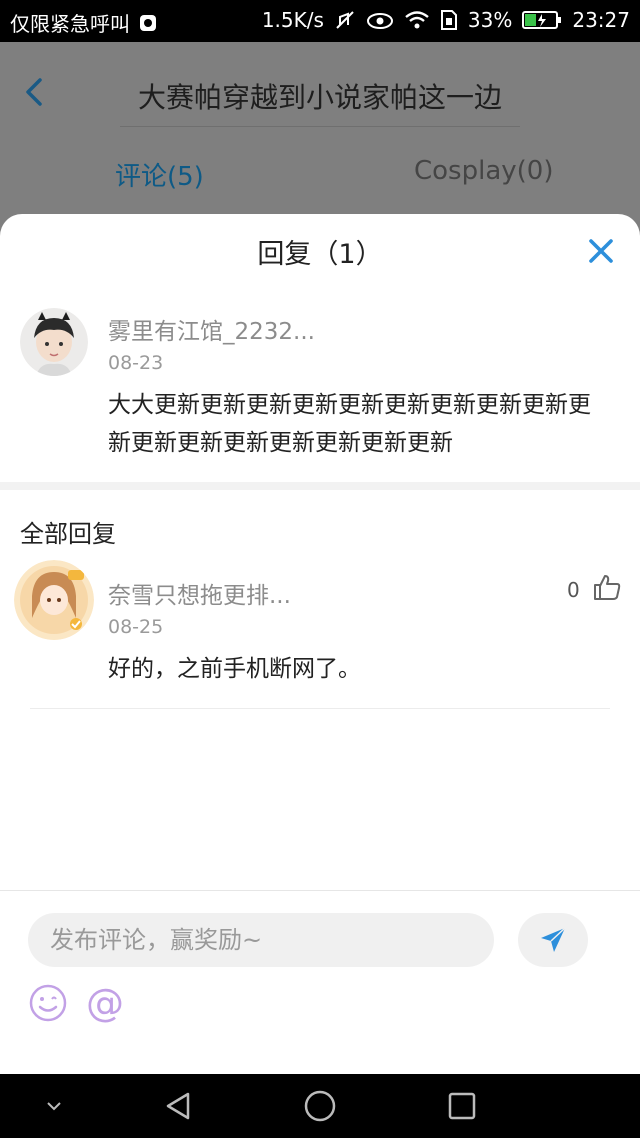 This screenshot has width=640, height=1138. I want to click on circle-home-icon, so click(320, 1106).